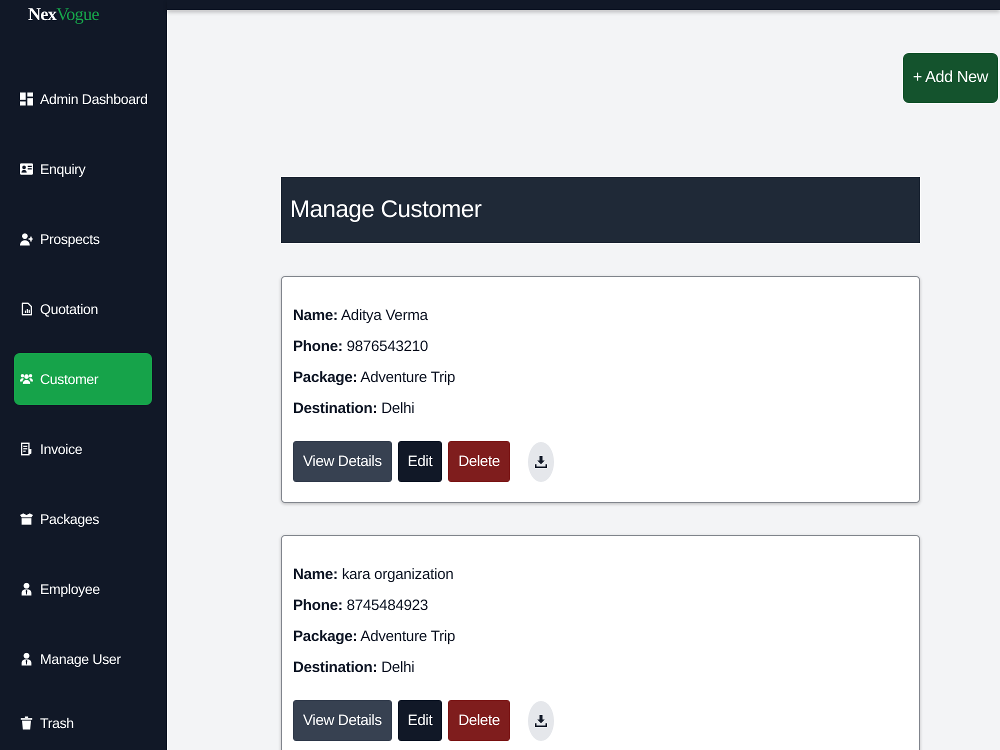 Image resolution: width=1000 pixels, height=750 pixels. I want to click on customer-detail: Name: Aditya Verma, so click(361, 316).